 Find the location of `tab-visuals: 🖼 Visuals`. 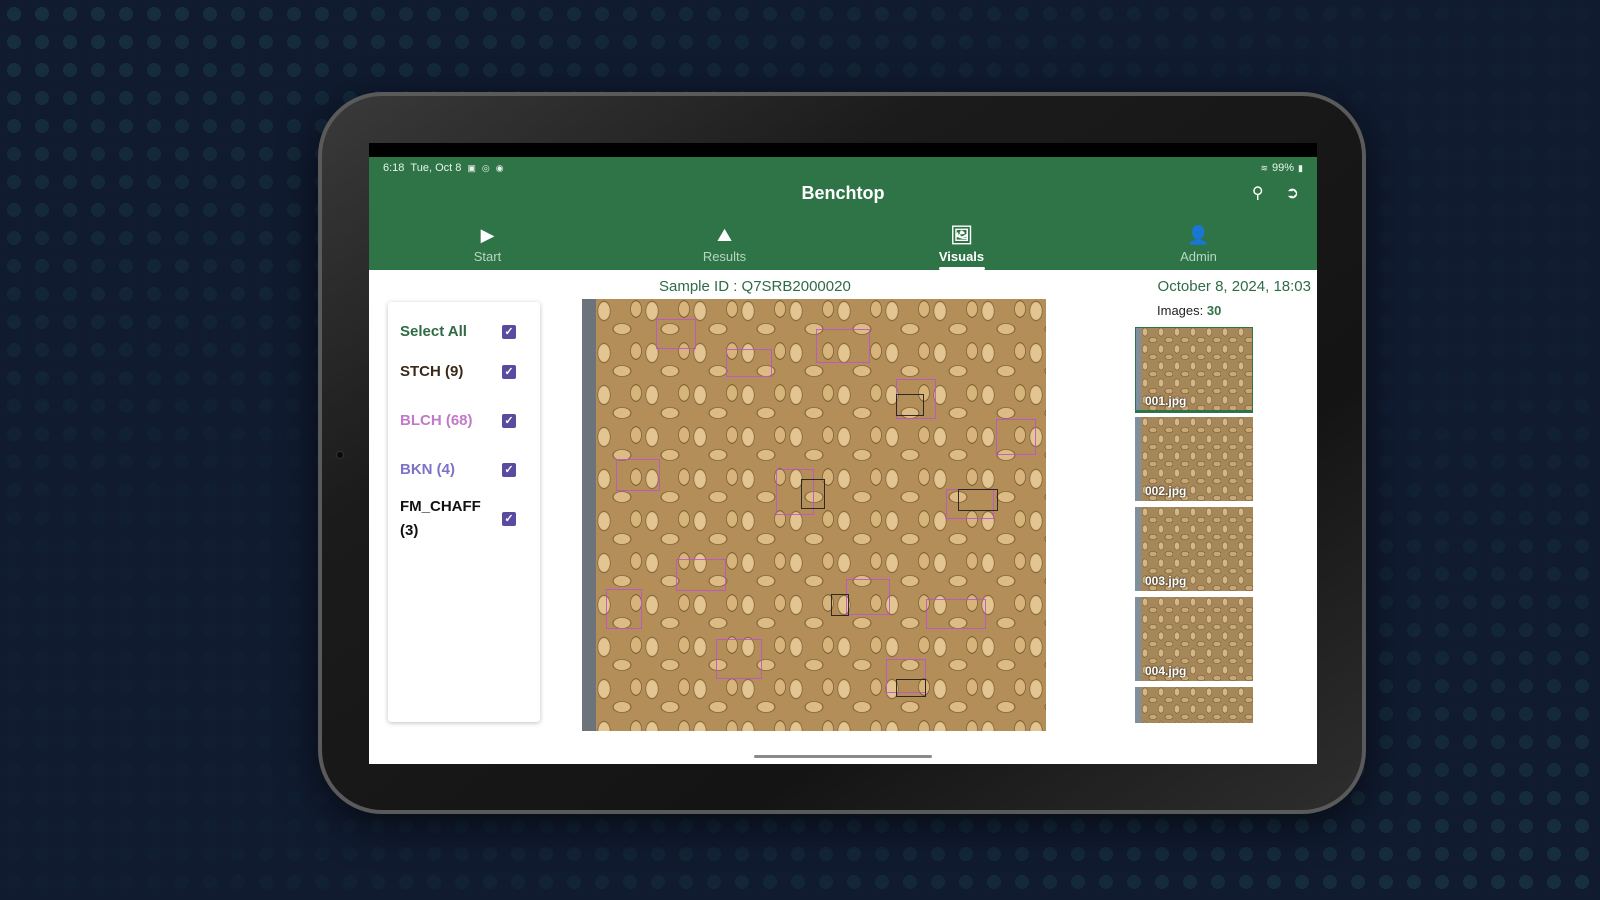

tab-visuals: 🖼 Visuals is located at coordinates (961, 244).